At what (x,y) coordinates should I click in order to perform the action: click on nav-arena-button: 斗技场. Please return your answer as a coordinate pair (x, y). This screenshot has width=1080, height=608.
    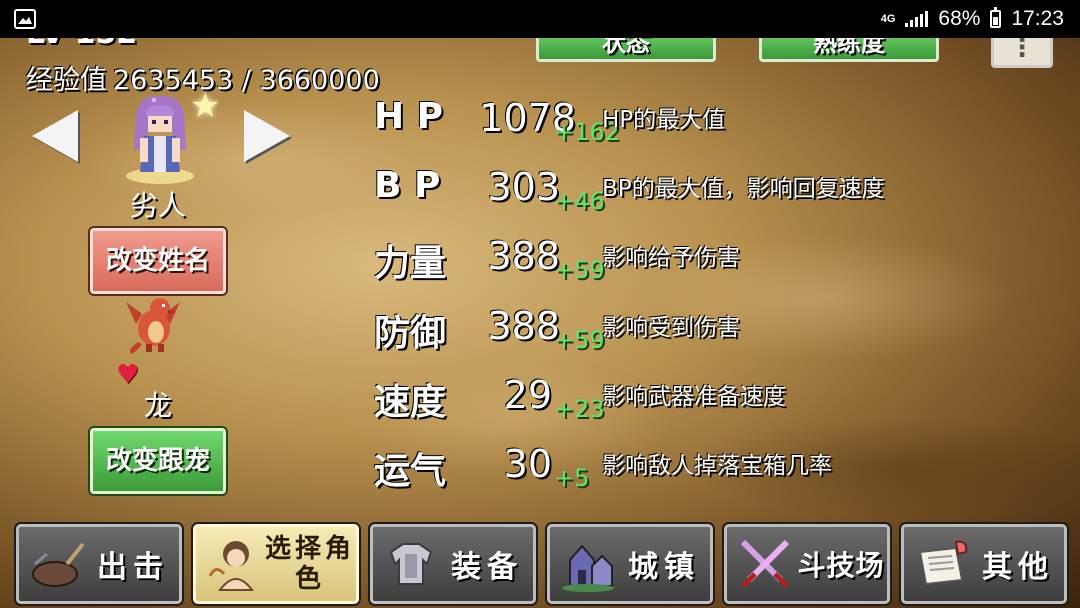
    Looking at the image, I should click on (807, 564).